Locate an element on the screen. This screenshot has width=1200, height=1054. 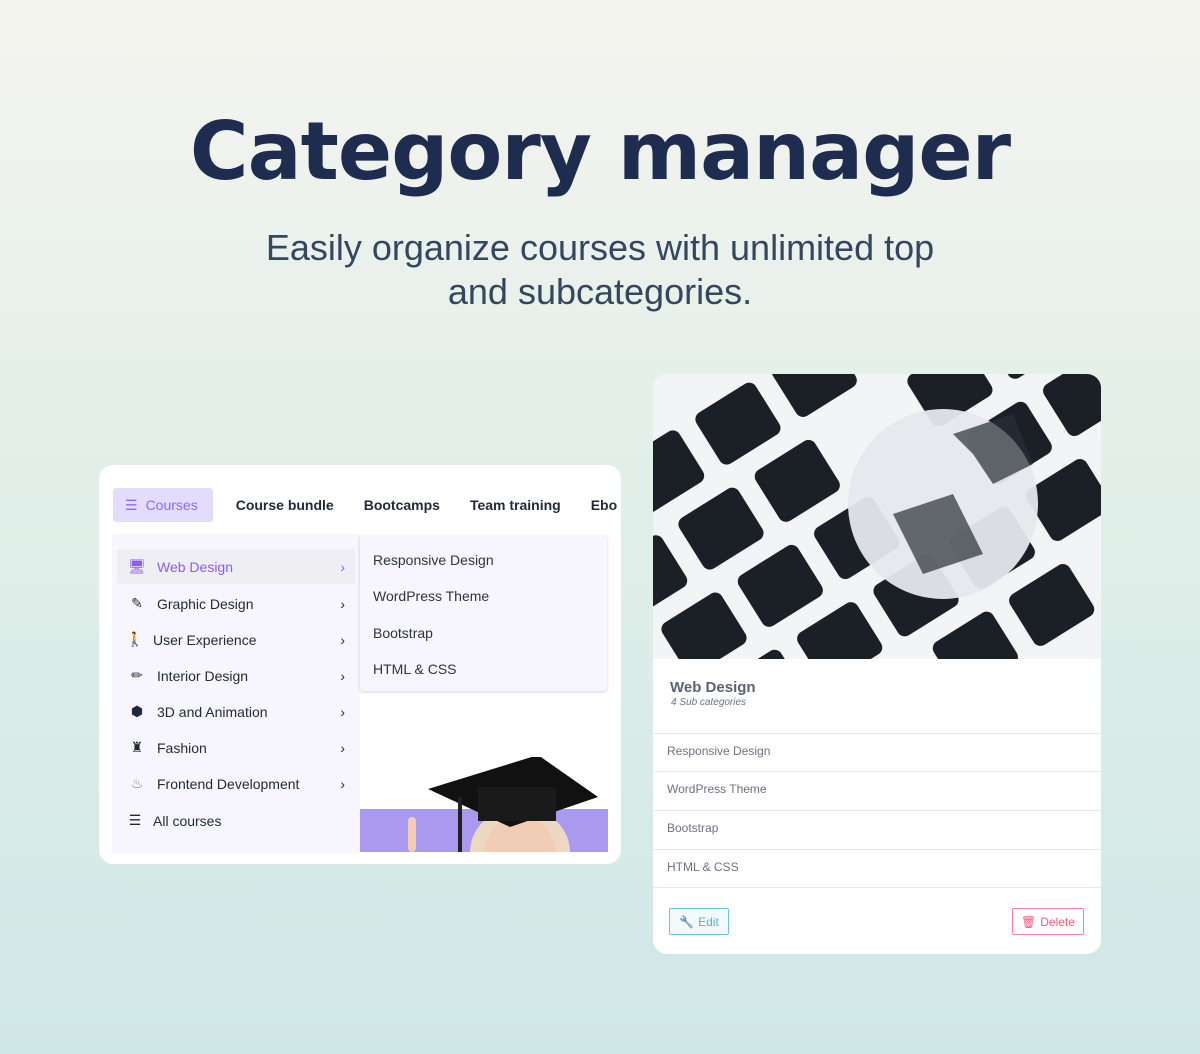
category-3d-animation: ⬢ 3D and Animation › is located at coordinates (236, 711).